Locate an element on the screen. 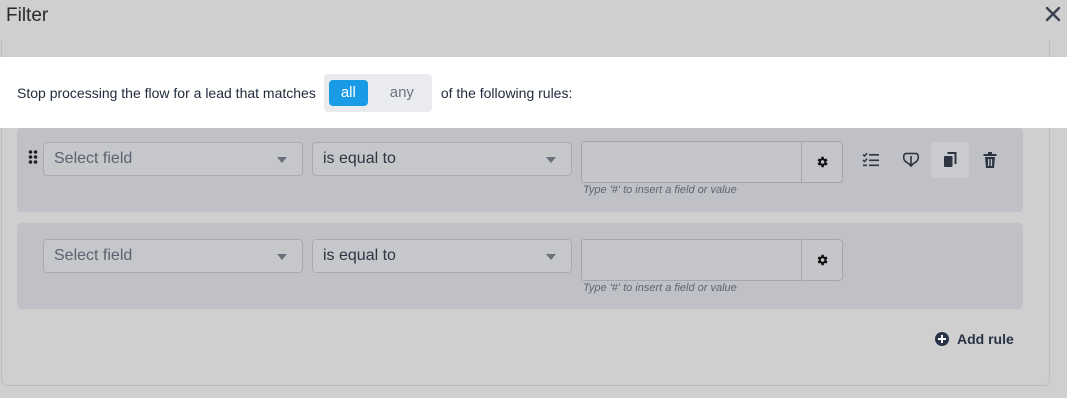 This screenshot has height=398, width=1067. close-button is located at coordinates (1053, 14).